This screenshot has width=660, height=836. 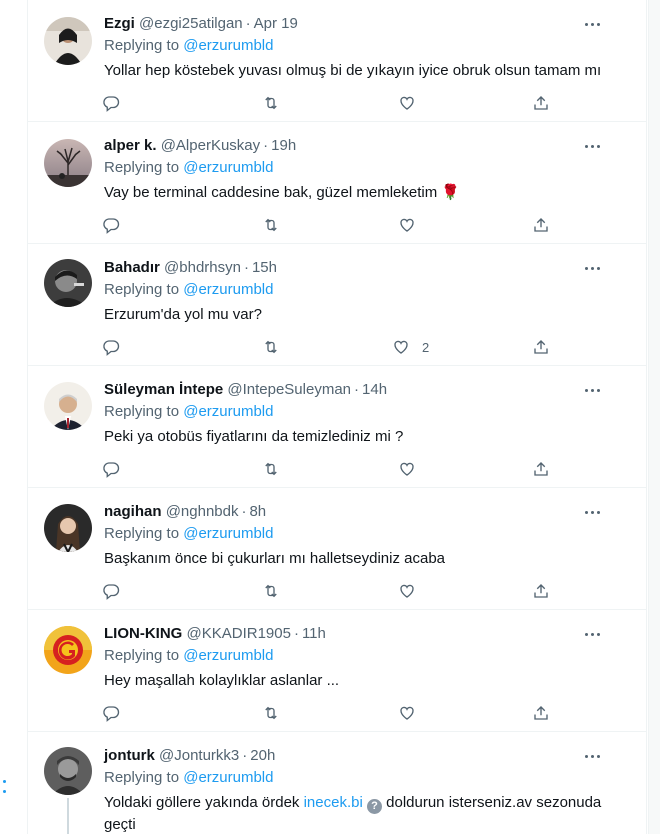 I want to click on retweet-icon, so click(x=271, y=103).